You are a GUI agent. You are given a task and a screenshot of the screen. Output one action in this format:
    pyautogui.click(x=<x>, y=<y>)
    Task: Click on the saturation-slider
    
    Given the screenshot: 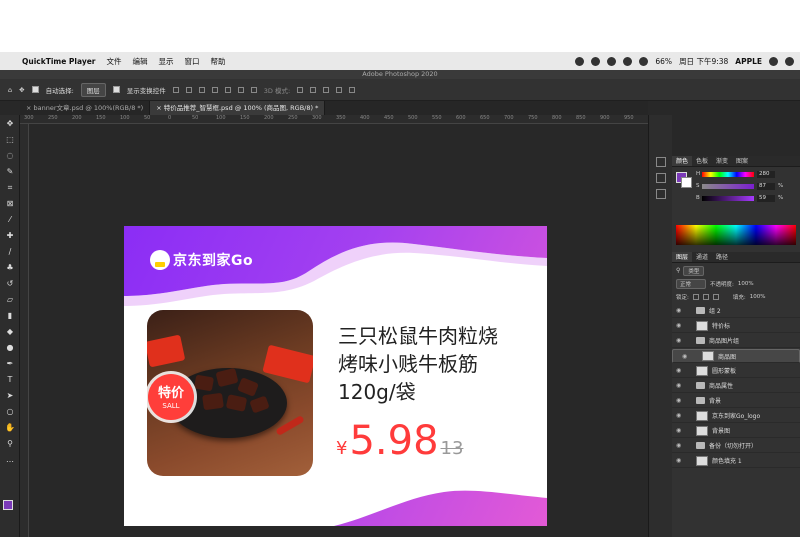 What is the action you would take?
    pyautogui.click(x=728, y=186)
    